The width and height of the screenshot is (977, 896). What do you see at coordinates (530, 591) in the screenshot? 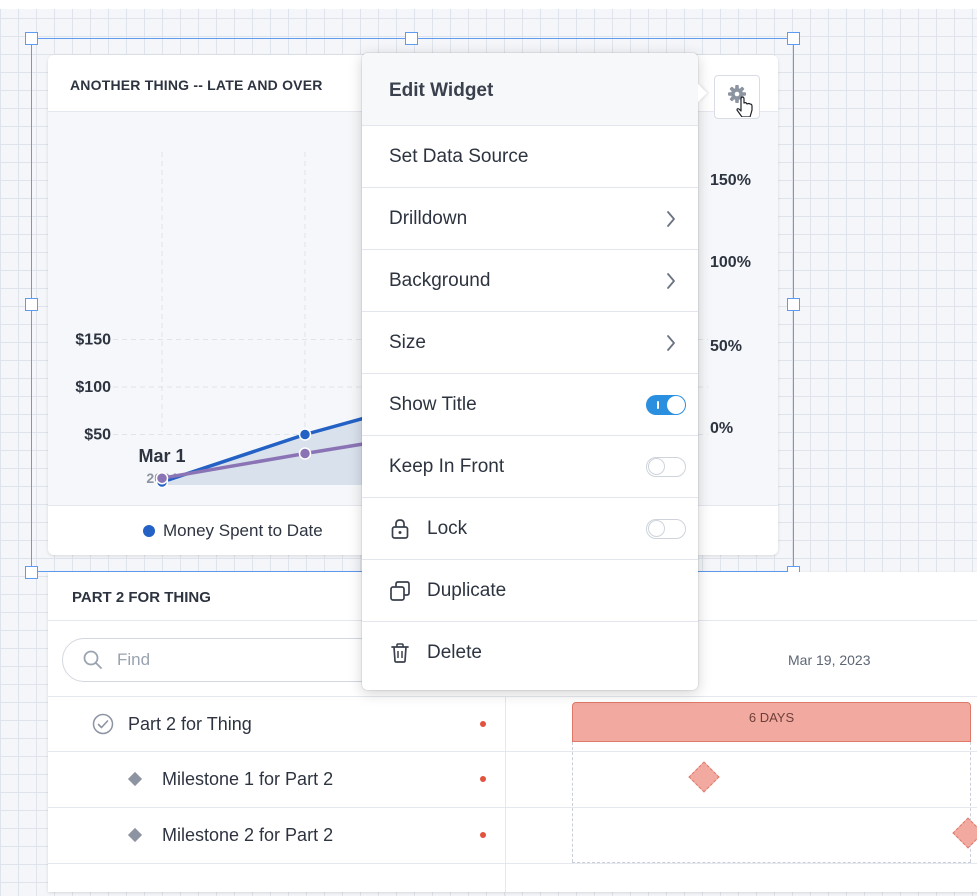
I see `menu-item-duplicate: Duplicate` at bounding box center [530, 591].